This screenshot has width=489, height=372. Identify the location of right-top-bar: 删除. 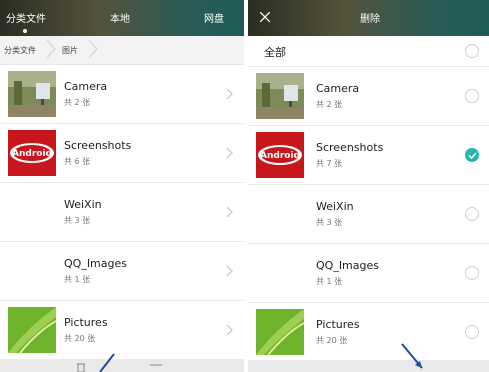
(368, 18).